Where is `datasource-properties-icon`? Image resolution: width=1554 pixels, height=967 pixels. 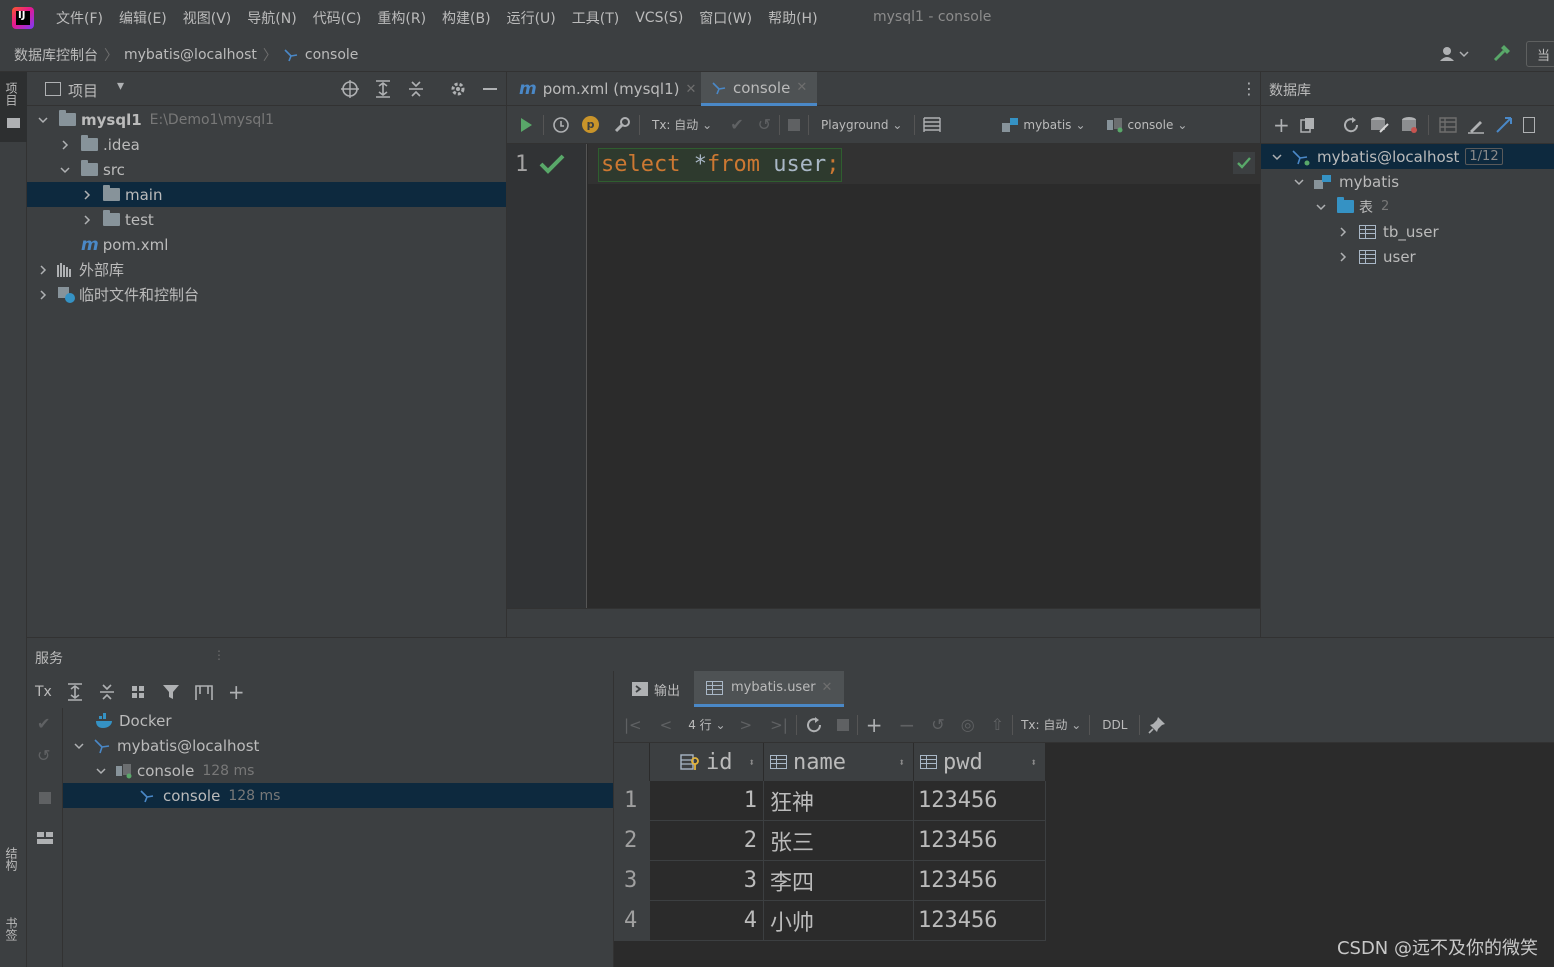
datasource-properties-icon is located at coordinates (1409, 125).